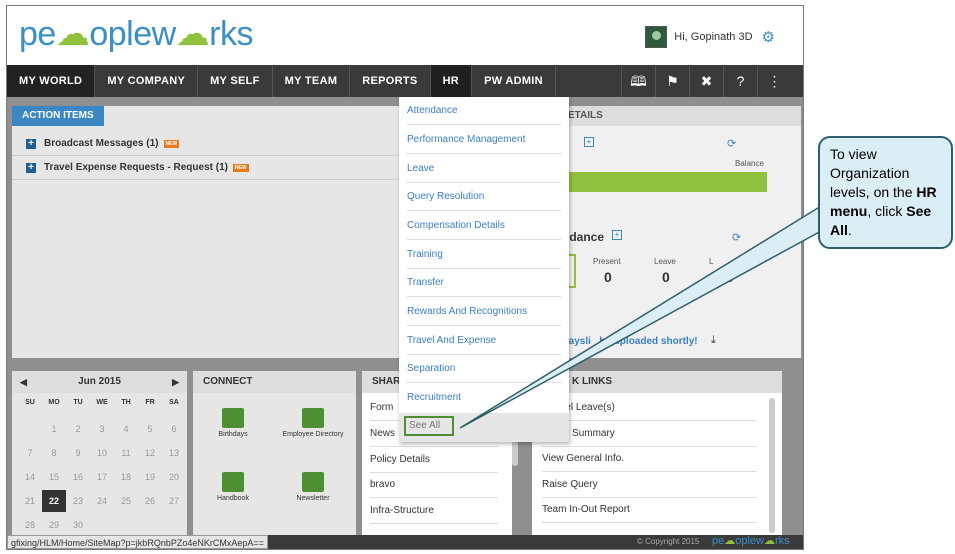  I want to click on calendar-day: 4, so click(126, 429).